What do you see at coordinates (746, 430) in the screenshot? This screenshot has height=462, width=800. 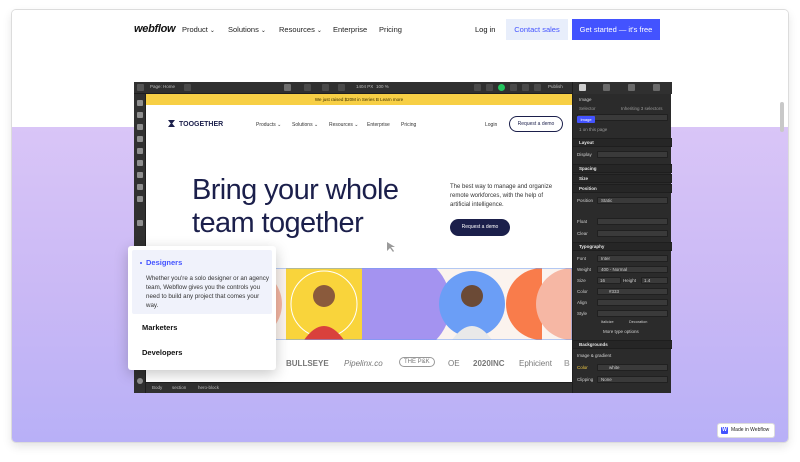 I see `made-in-webflow-badge: W Made in Webflow` at bounding box center [746, 430].